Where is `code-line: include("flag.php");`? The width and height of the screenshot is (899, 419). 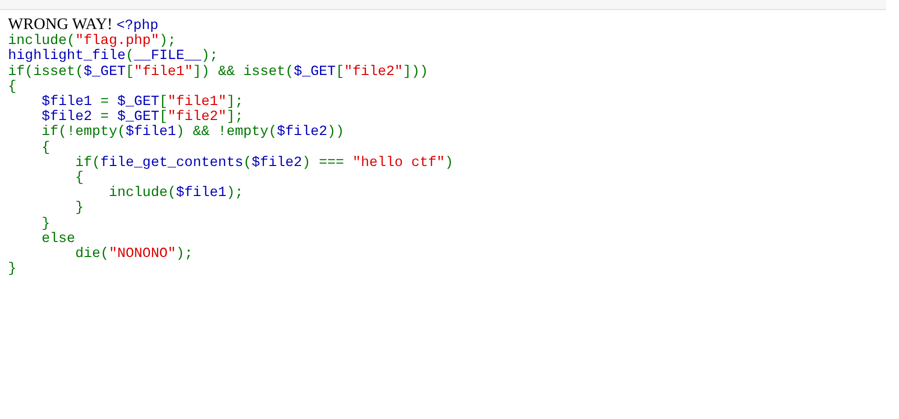 code-line: include("flag.php"); is located at coordinates (92, 42).